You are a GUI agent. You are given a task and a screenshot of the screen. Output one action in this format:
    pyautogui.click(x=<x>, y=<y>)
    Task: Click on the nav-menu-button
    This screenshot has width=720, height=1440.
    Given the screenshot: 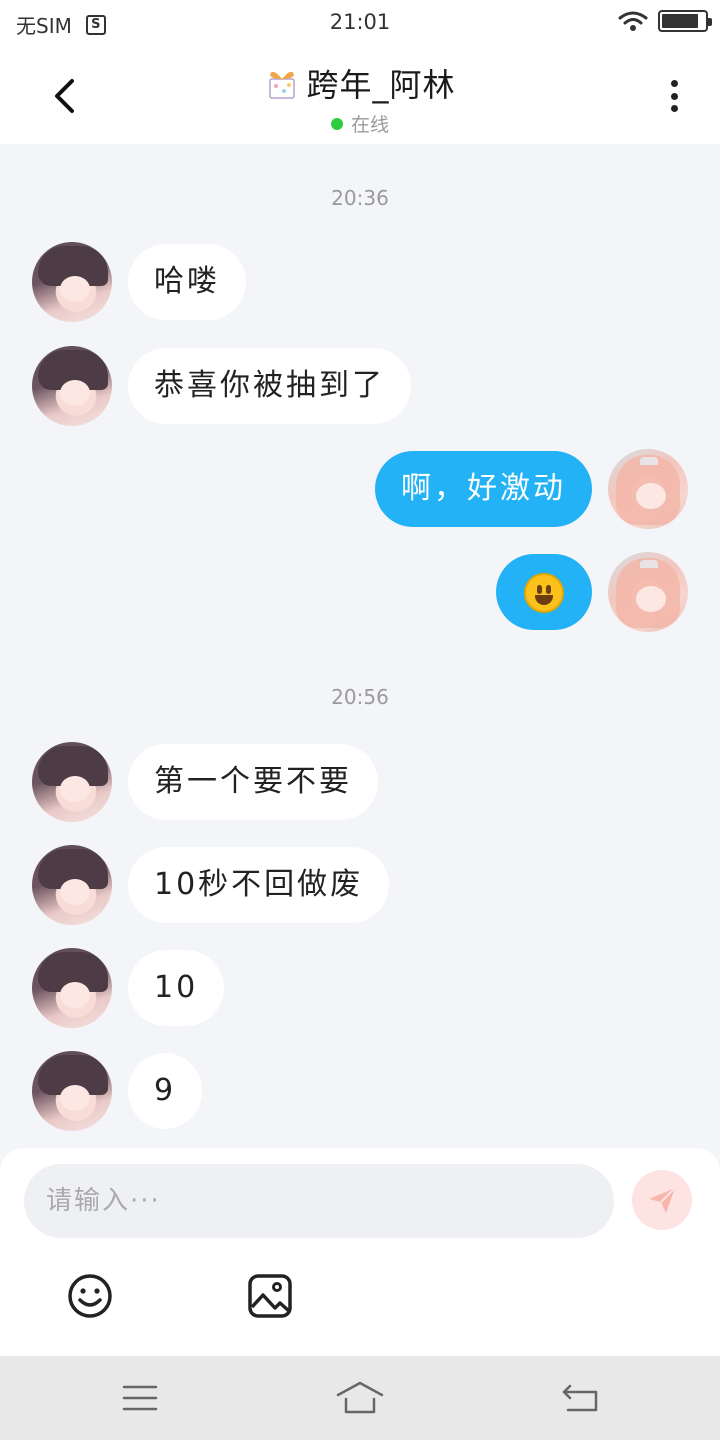 What is the action you would take?
    pyautogui.click(x=140, y=1398)
    